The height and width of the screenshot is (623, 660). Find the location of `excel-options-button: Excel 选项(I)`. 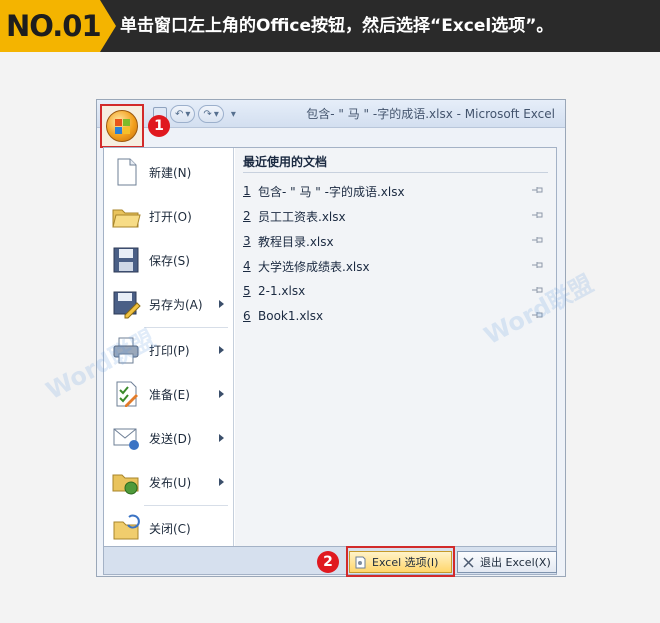

excel-options-button: Excel 选项(I) is located at coordinates (400, 562).